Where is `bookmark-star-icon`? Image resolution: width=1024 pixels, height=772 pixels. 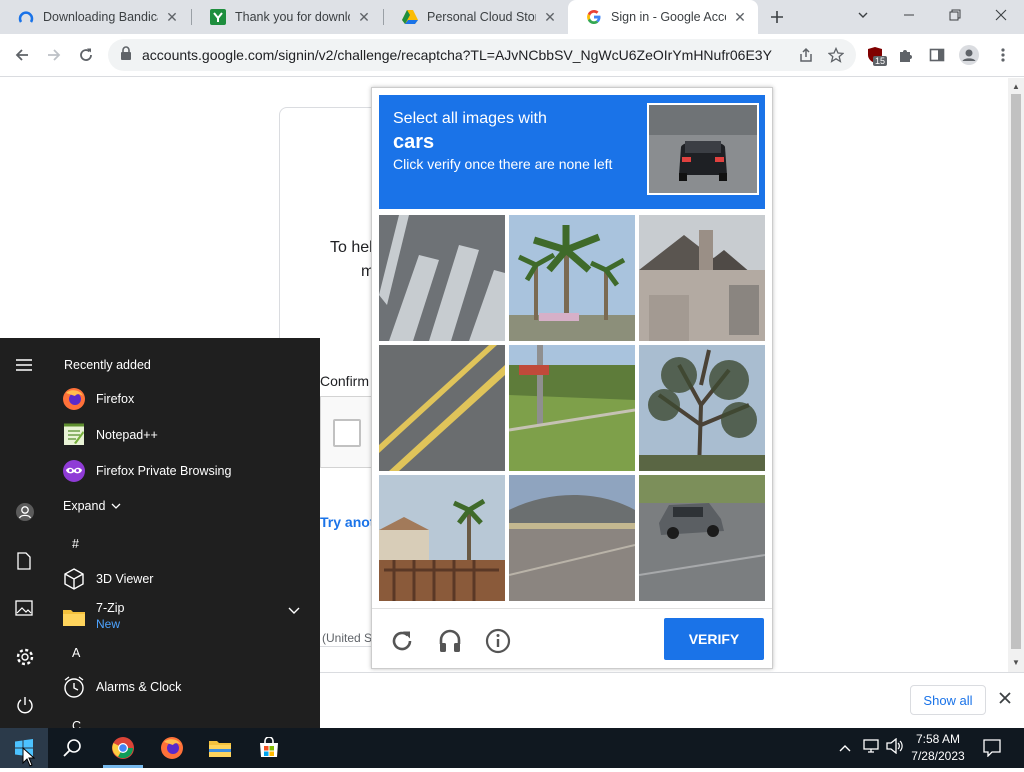
bookmark-star-icon is located at coordinates (836, 57).